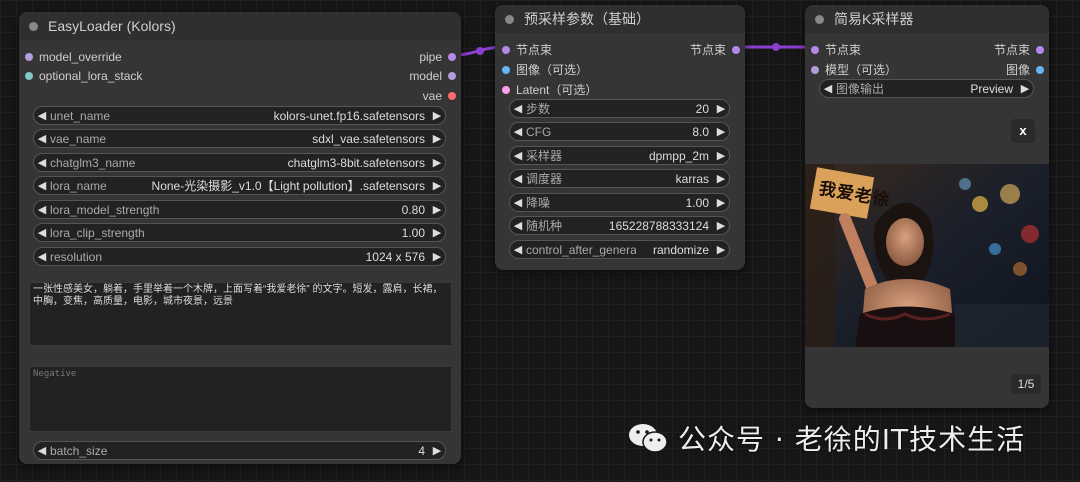 This screenshot has height=482, width=1080. Describe the element at coordinates (480, 51) in the screenshot. I see `wire-midpoint` at that location.